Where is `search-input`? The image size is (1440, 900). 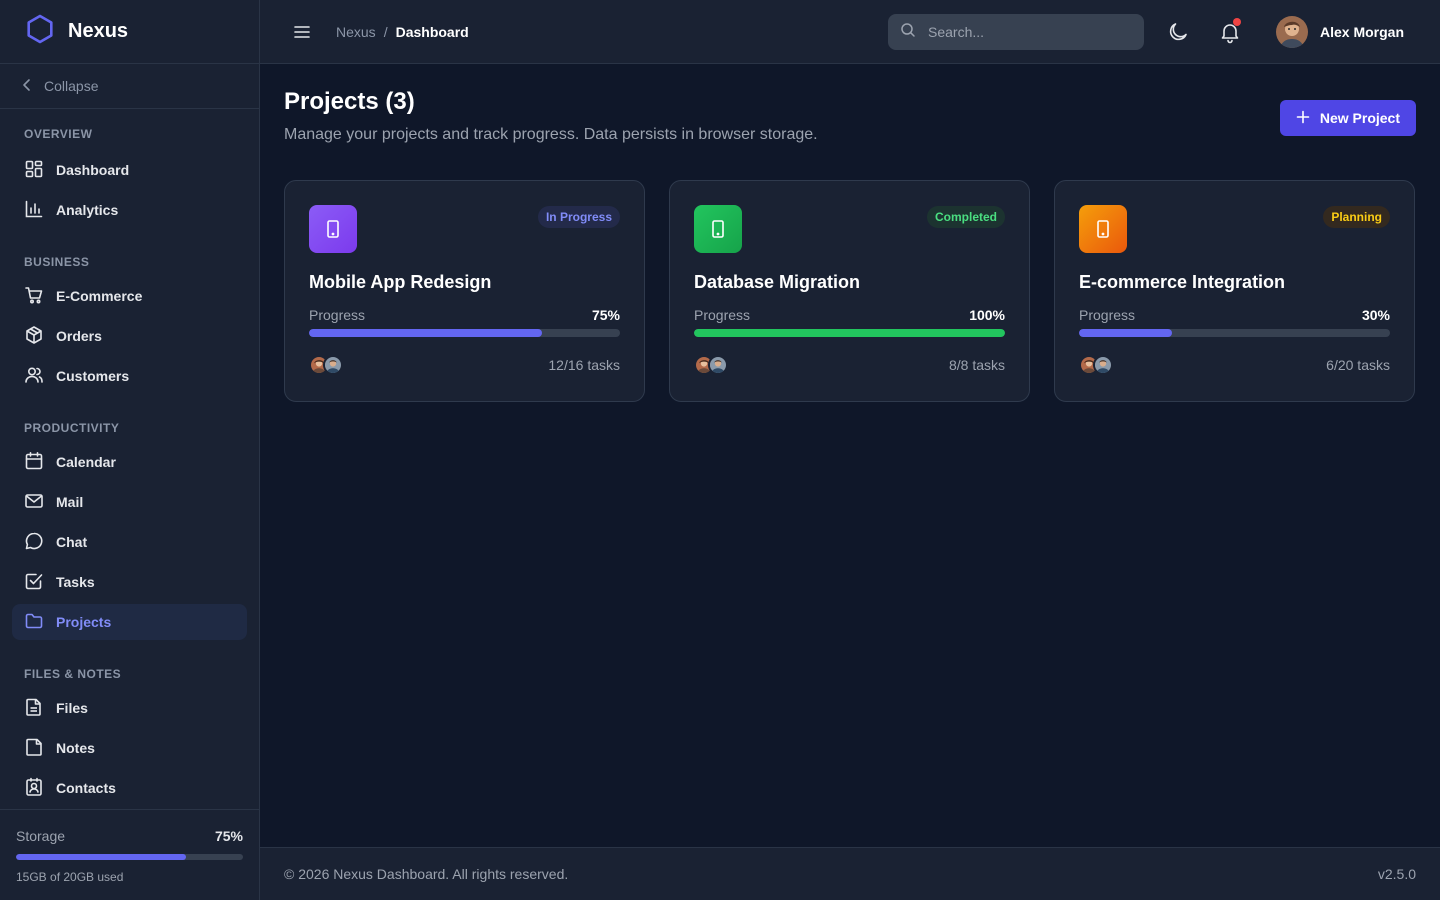
search-input is located at coordinates (1028, 32).